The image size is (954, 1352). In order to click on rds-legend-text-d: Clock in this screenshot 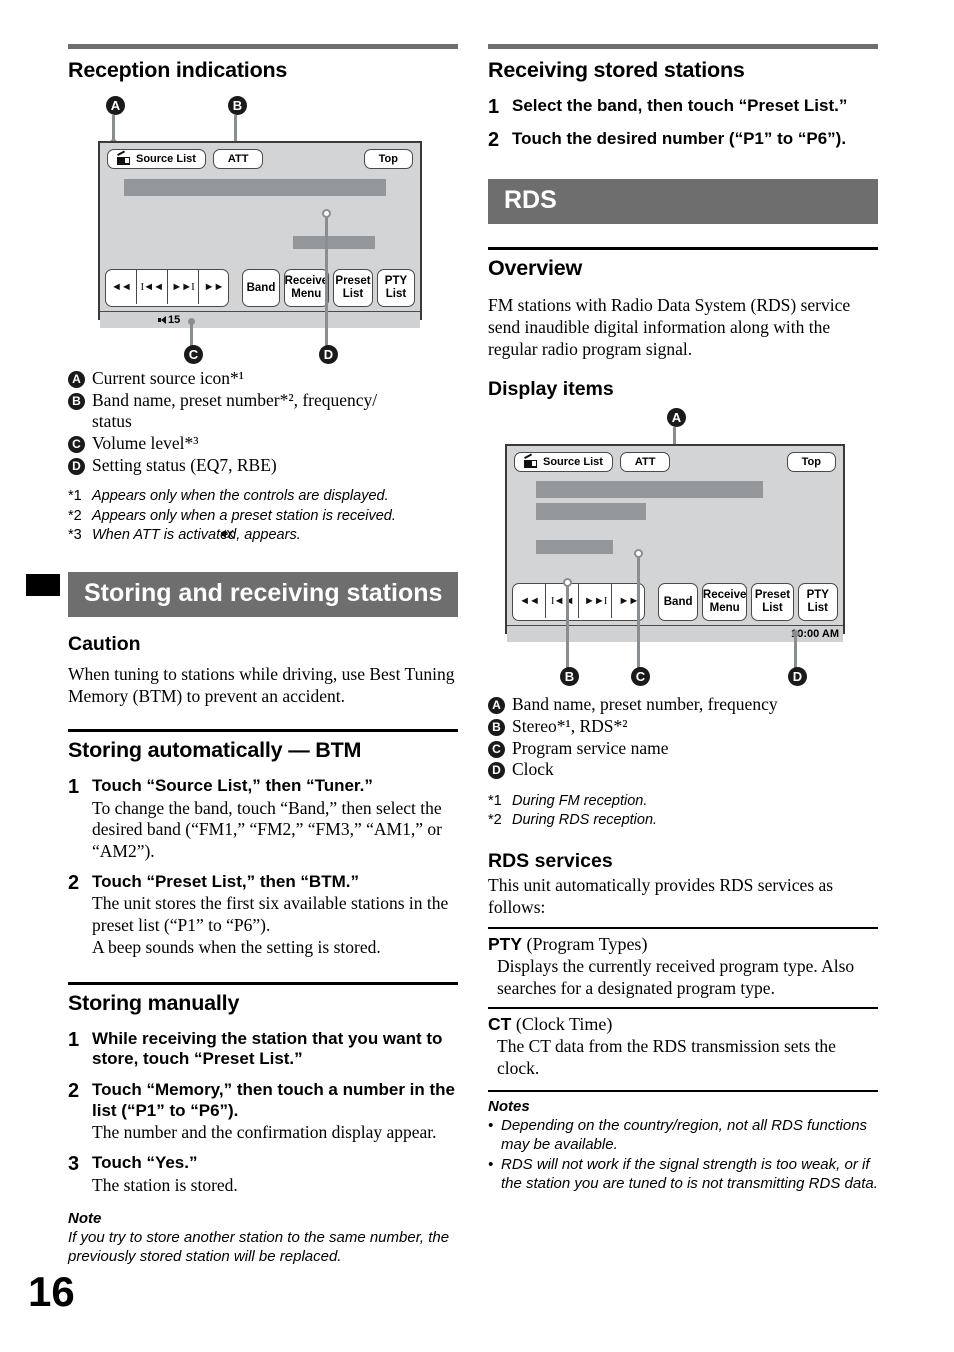, I will do `click(533, 769)`.